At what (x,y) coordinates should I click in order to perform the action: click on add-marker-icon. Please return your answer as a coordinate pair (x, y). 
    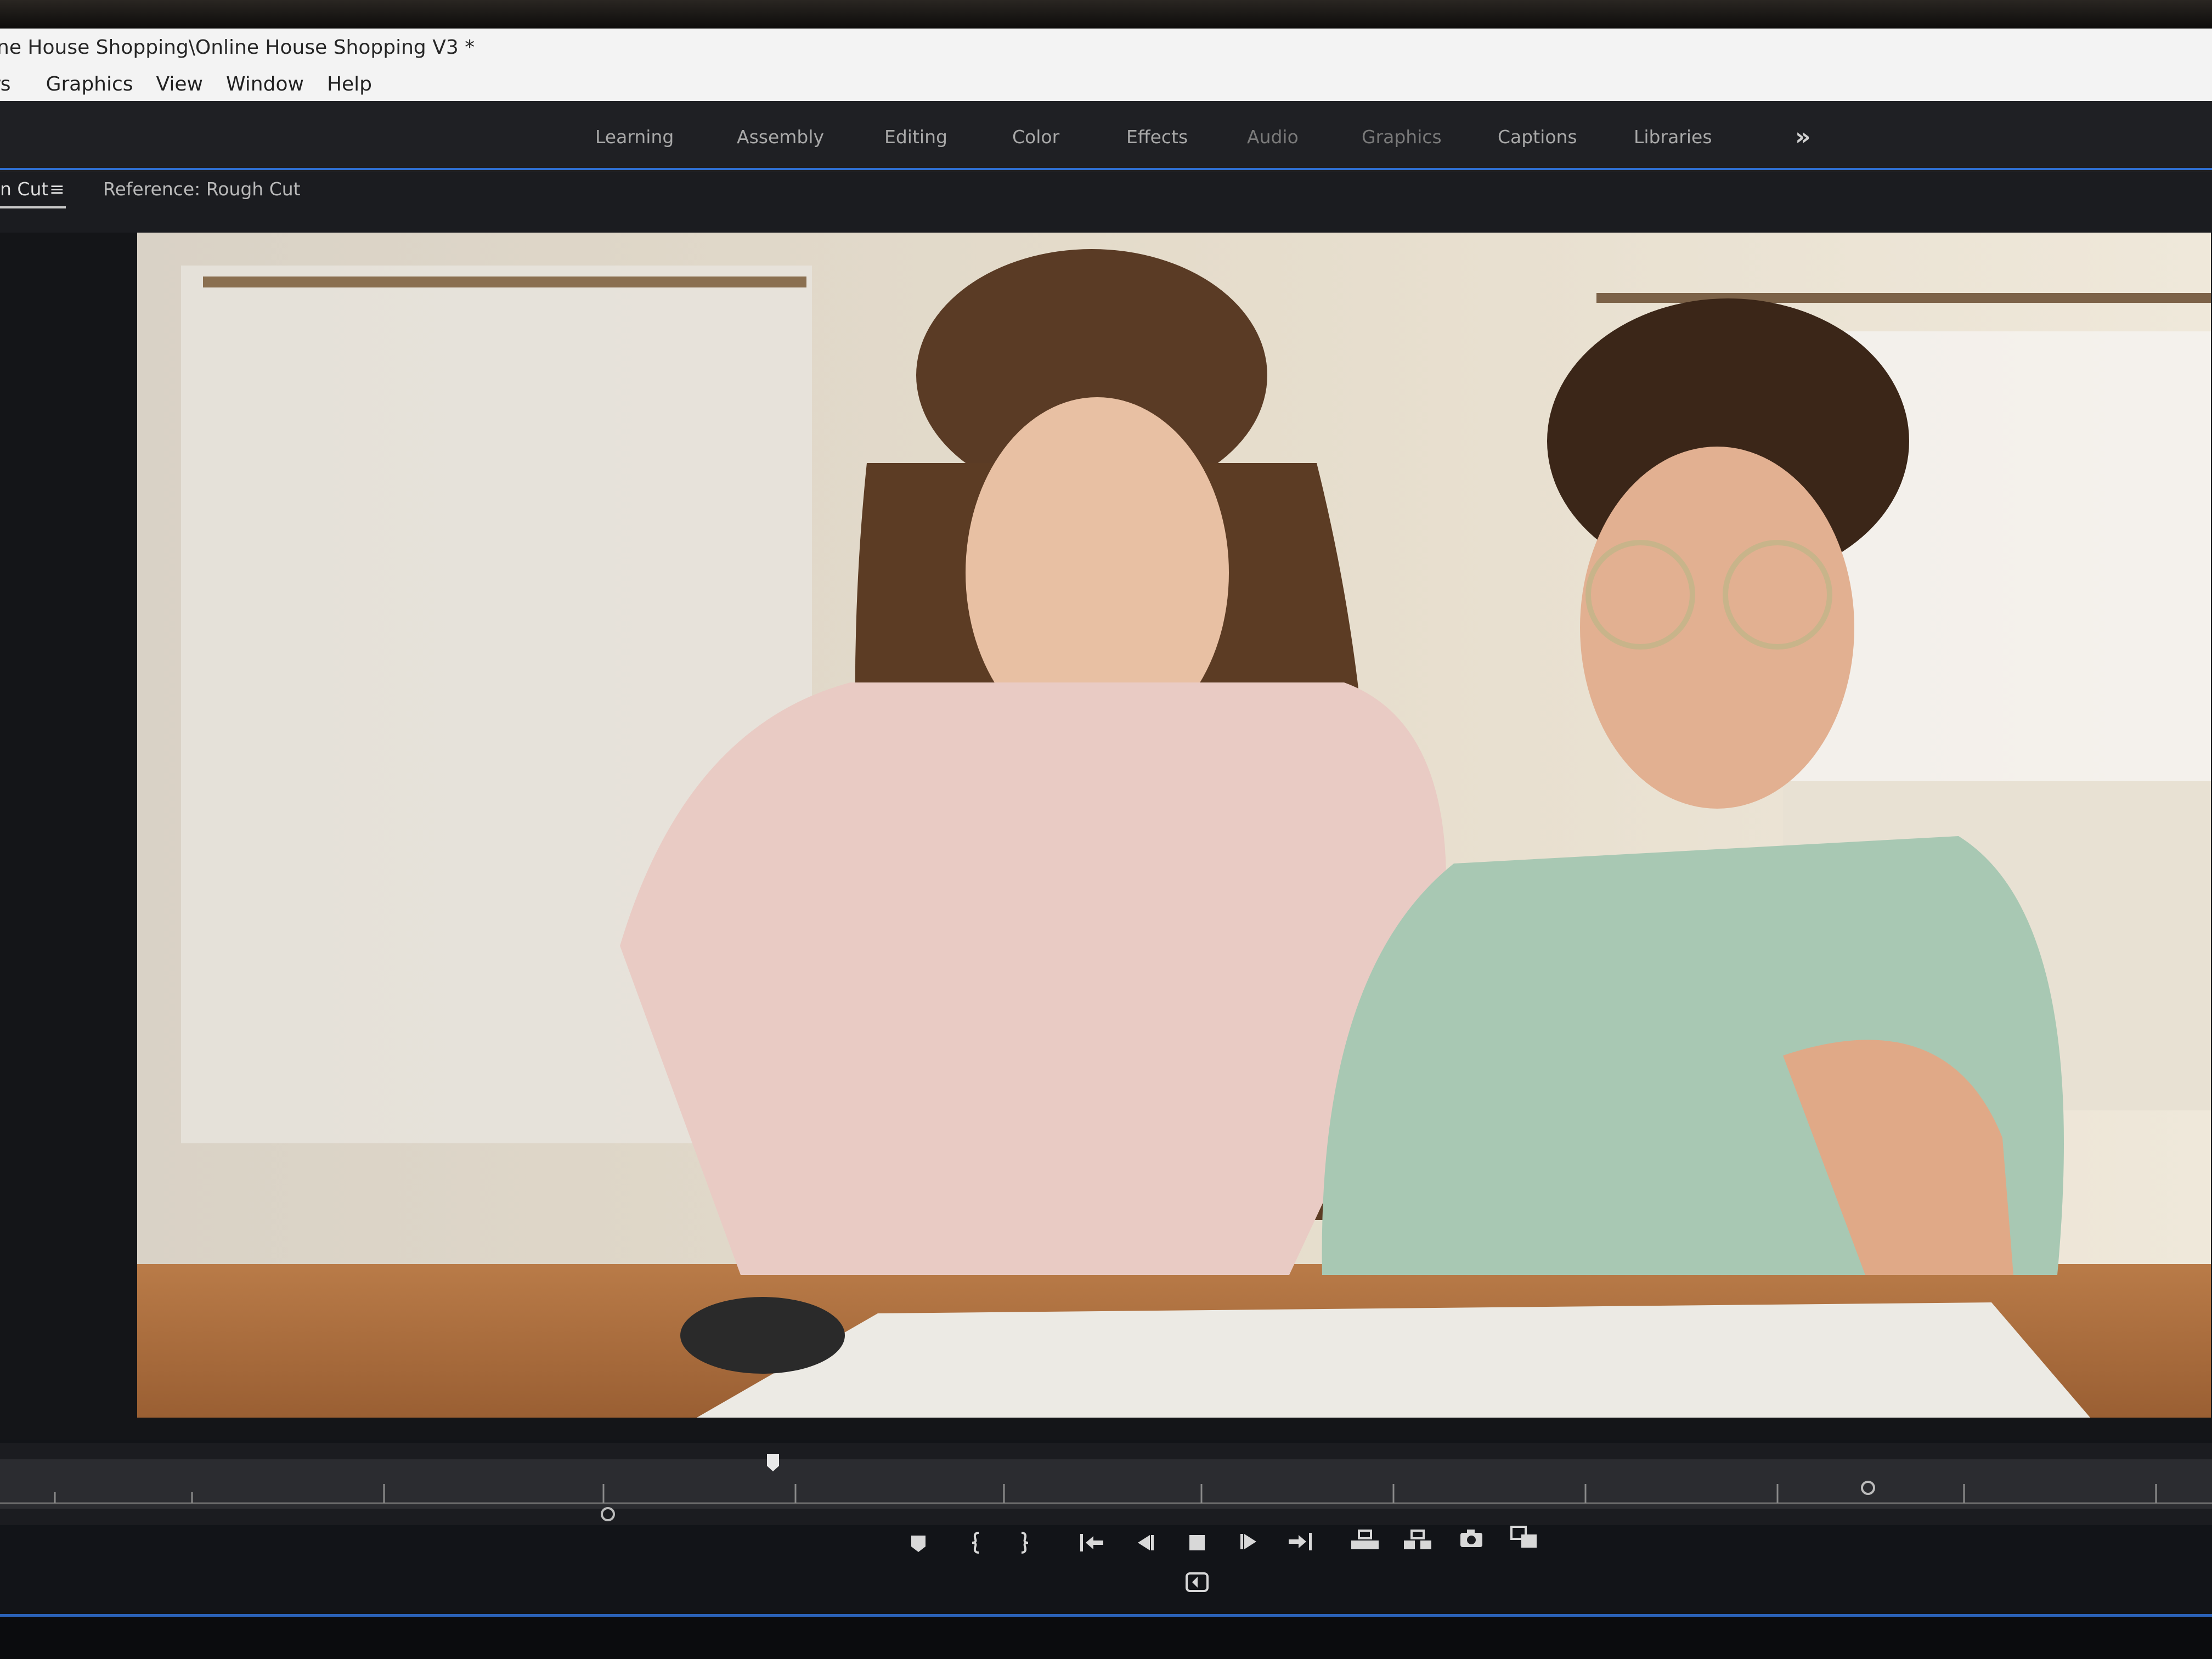
    Looking at the image, I should click on (919, 1544).